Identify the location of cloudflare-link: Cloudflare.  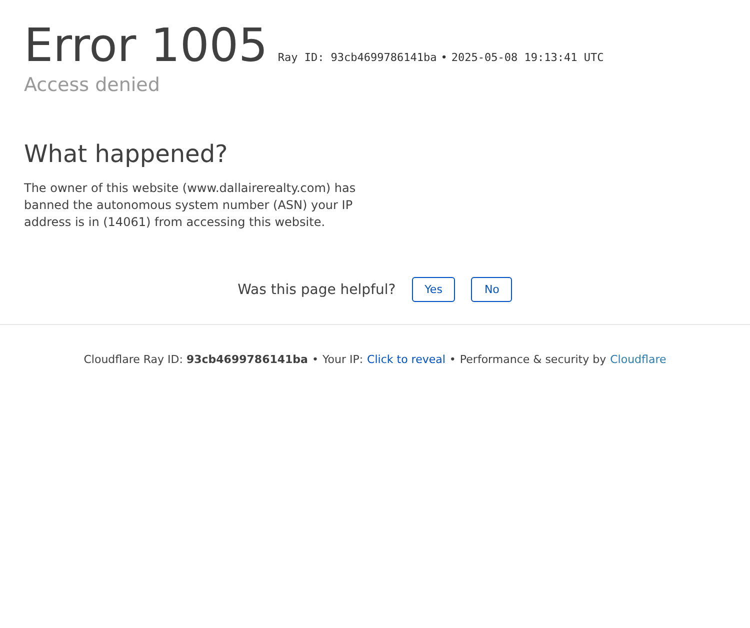
(638, 359).